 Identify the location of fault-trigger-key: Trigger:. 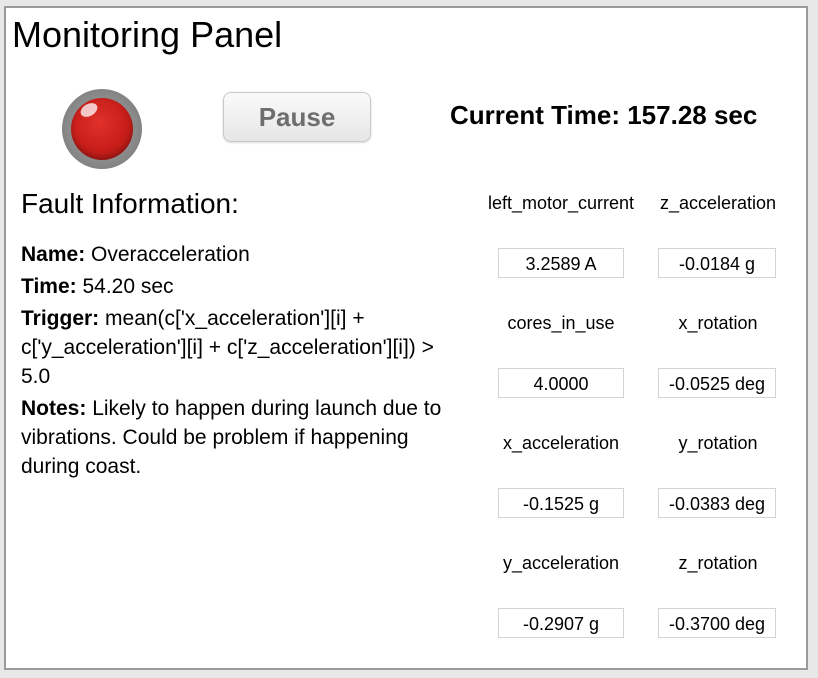
(60, 318).